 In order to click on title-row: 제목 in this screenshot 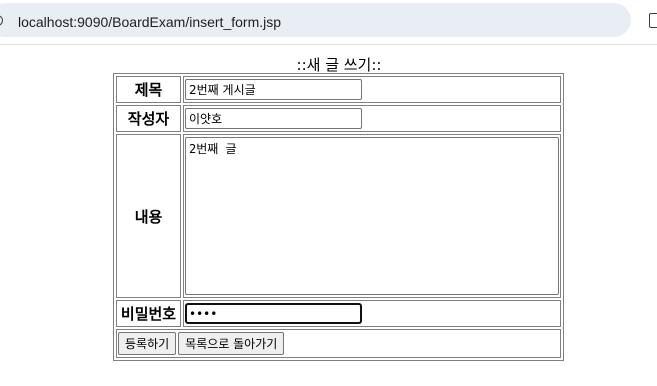, I will do `click(338, 89)`.